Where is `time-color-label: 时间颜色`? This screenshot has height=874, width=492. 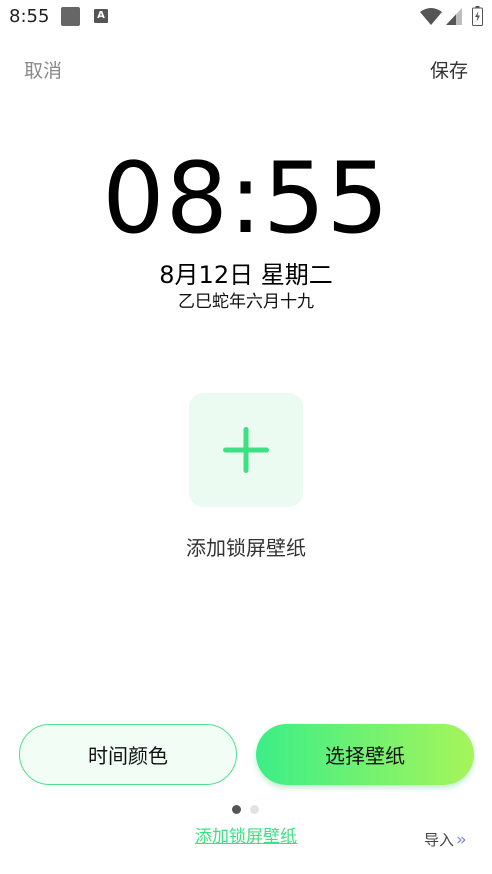 time-color-label: 时间颜色 is located at coordinates (128, 756).